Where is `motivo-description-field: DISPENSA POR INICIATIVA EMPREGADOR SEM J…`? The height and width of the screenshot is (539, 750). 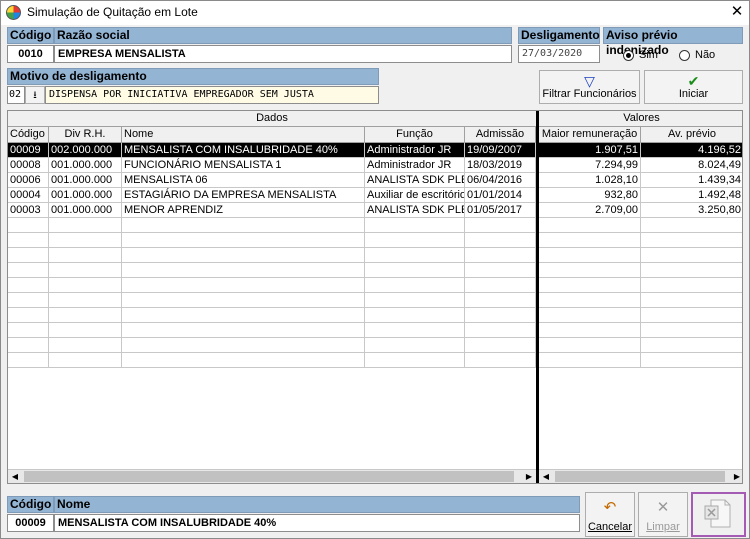
motivo-description-field: DISPENSA POR INICIATIVA EMPREGADOR SEM J… is located at coordinates (212, 95).